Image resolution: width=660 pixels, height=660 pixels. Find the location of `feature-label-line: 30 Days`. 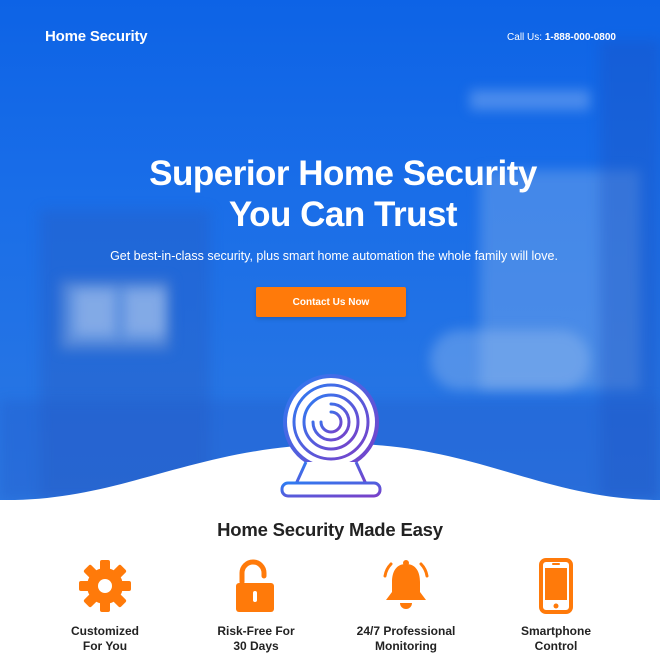

feature-label-line: 30 Days is located at coordinates (256, 646).